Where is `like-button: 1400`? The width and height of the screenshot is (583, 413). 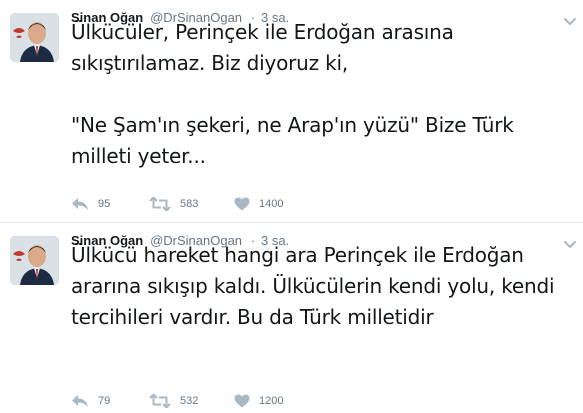 like-button: 1400 is located at coordinates (258, 204).